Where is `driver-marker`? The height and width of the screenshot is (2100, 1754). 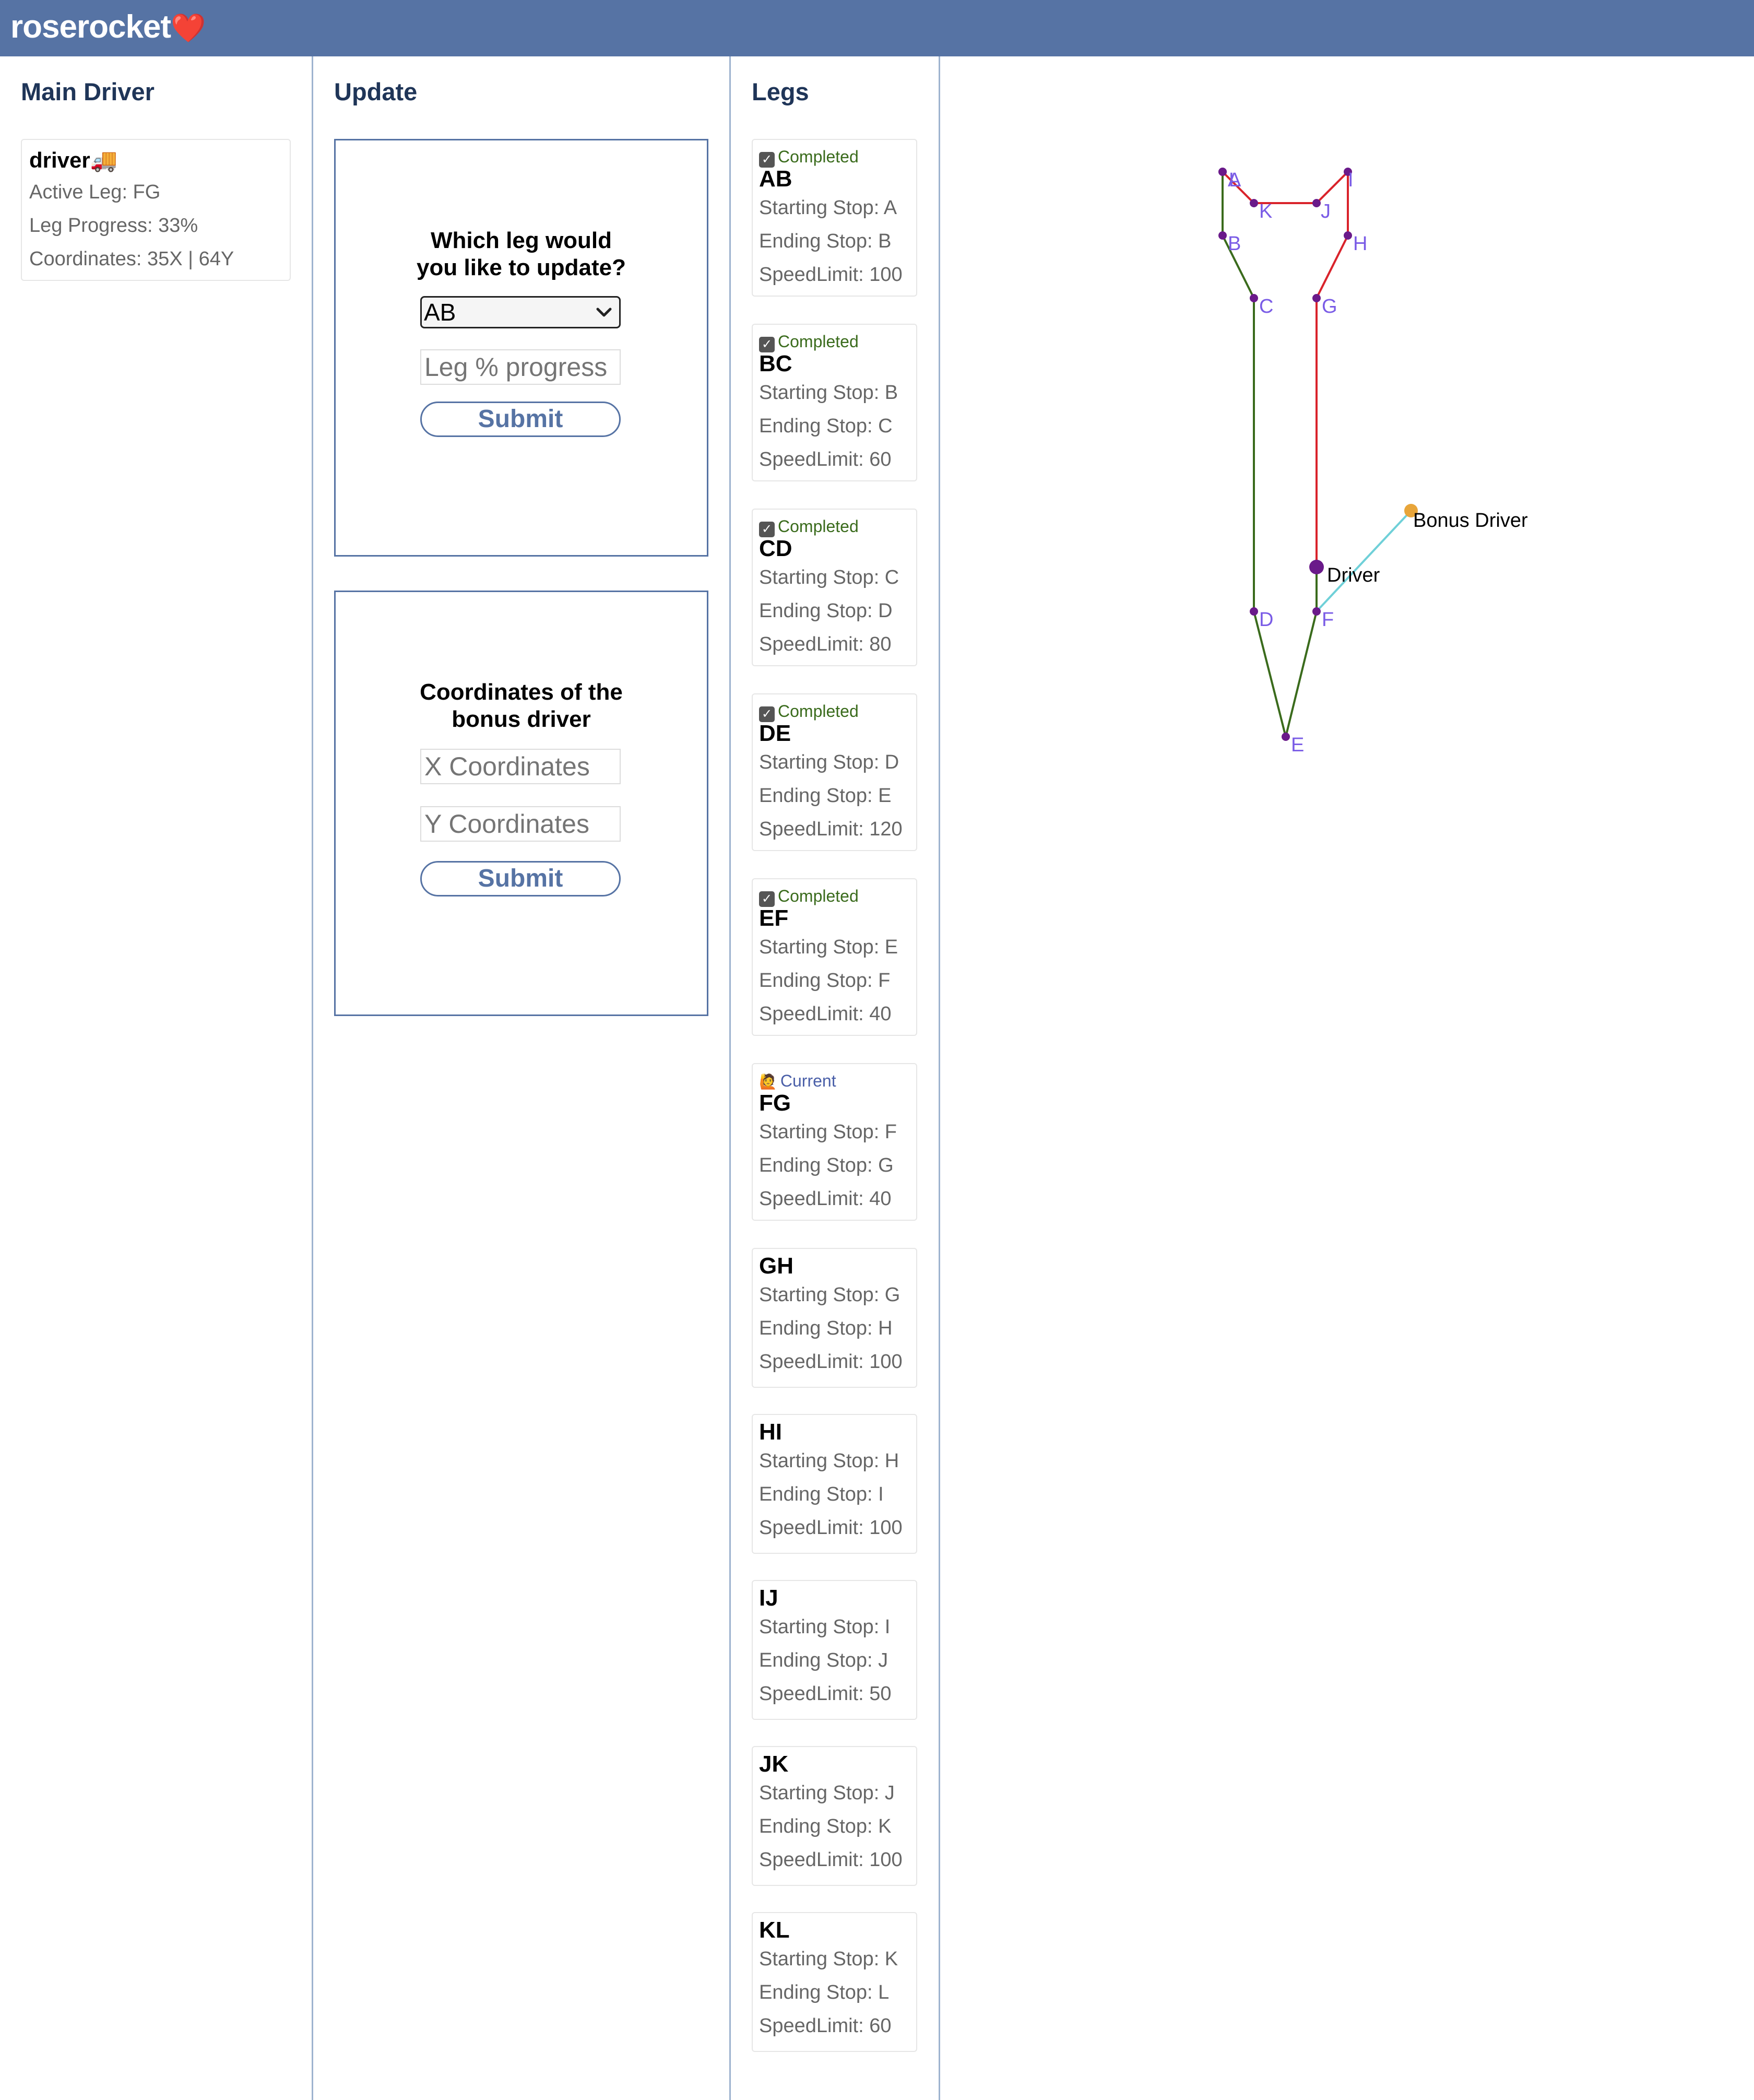 driver-marker is located at coordinates (1317, 567).